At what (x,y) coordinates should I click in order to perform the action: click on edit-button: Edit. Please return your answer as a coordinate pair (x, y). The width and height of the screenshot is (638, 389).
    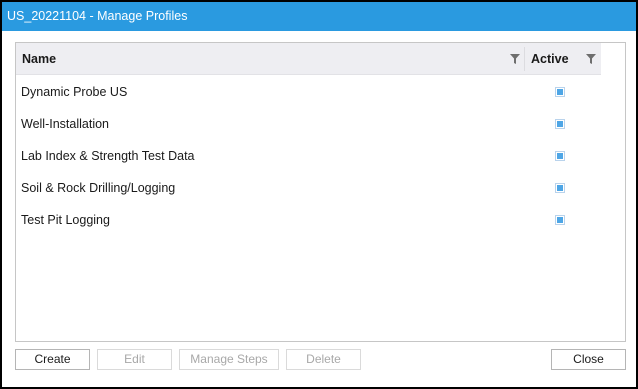
    Looking at the image, I should click on (134, 359).